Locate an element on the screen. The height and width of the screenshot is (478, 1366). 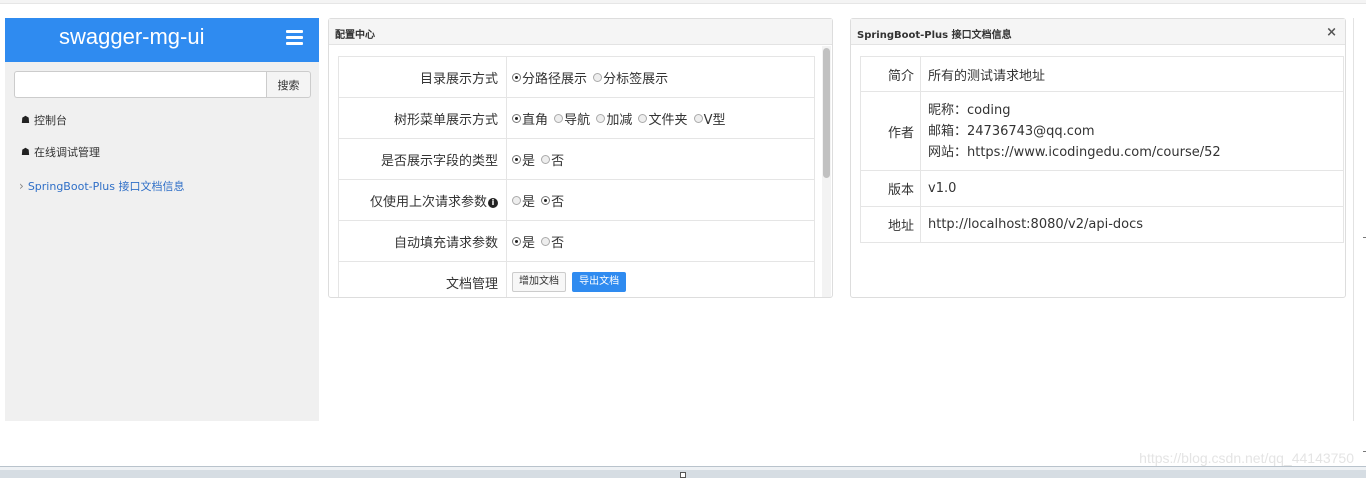
sidebar-item-api-doc: › SpringBoot-Plus 接口文档信息 is located at coordinates (102, 186).